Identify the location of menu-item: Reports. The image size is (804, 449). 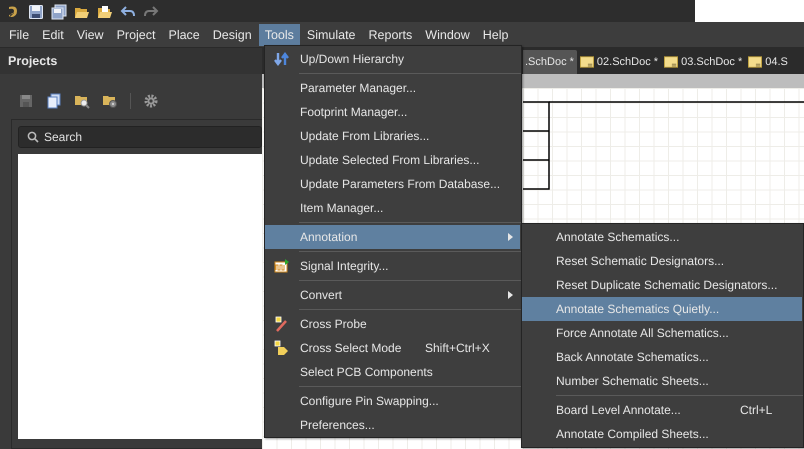
(390, 35).